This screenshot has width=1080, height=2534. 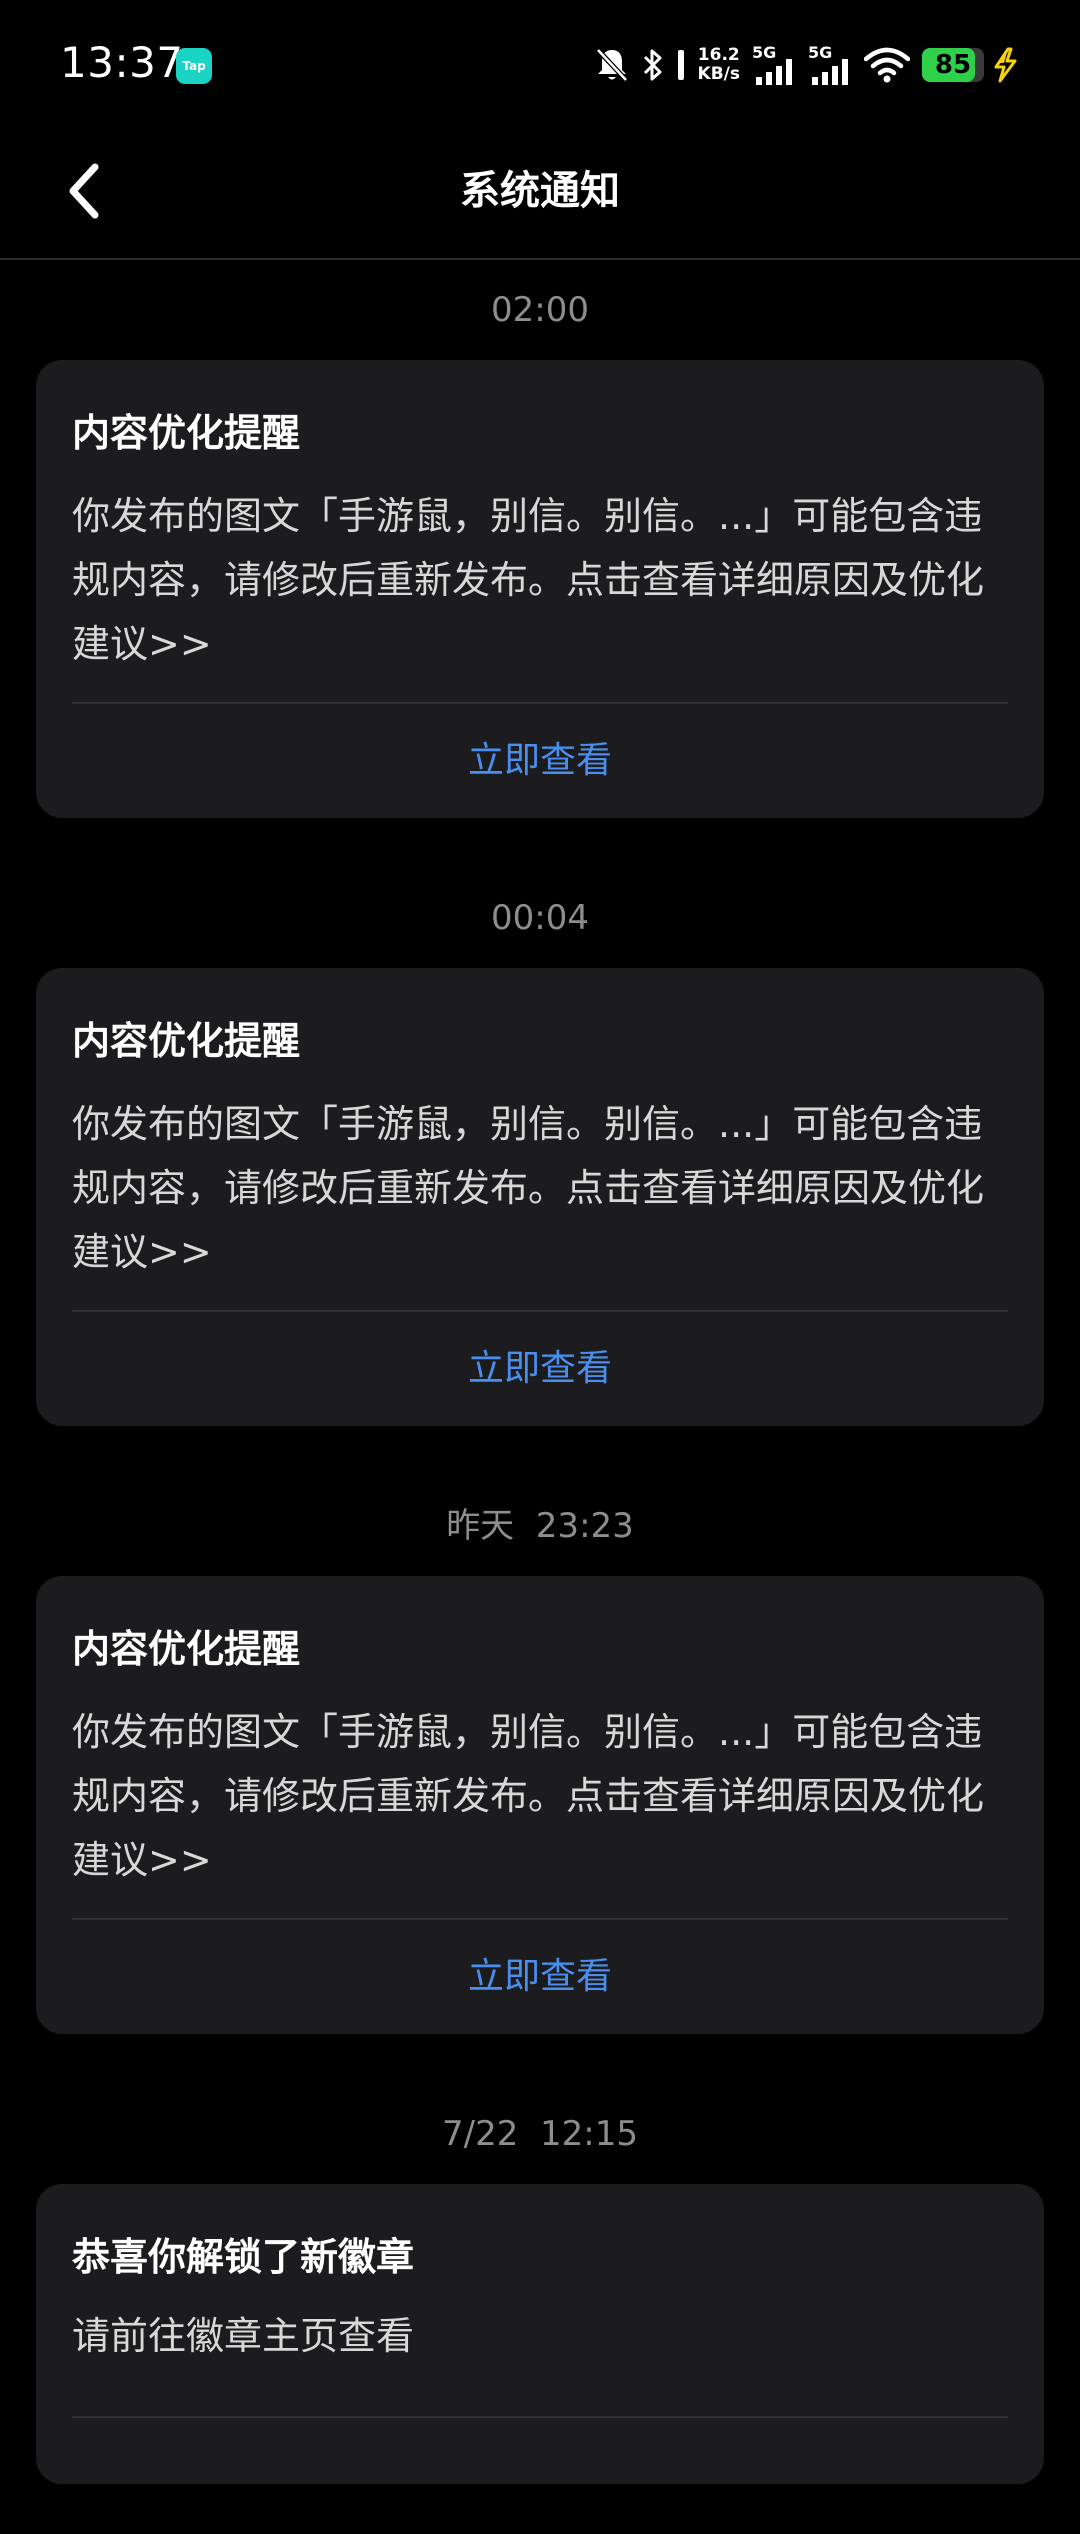 I want to click on notification-card: 恭喜你解锁了新徽章 请前往徽章主页查看, so click(x=540, y=2334).